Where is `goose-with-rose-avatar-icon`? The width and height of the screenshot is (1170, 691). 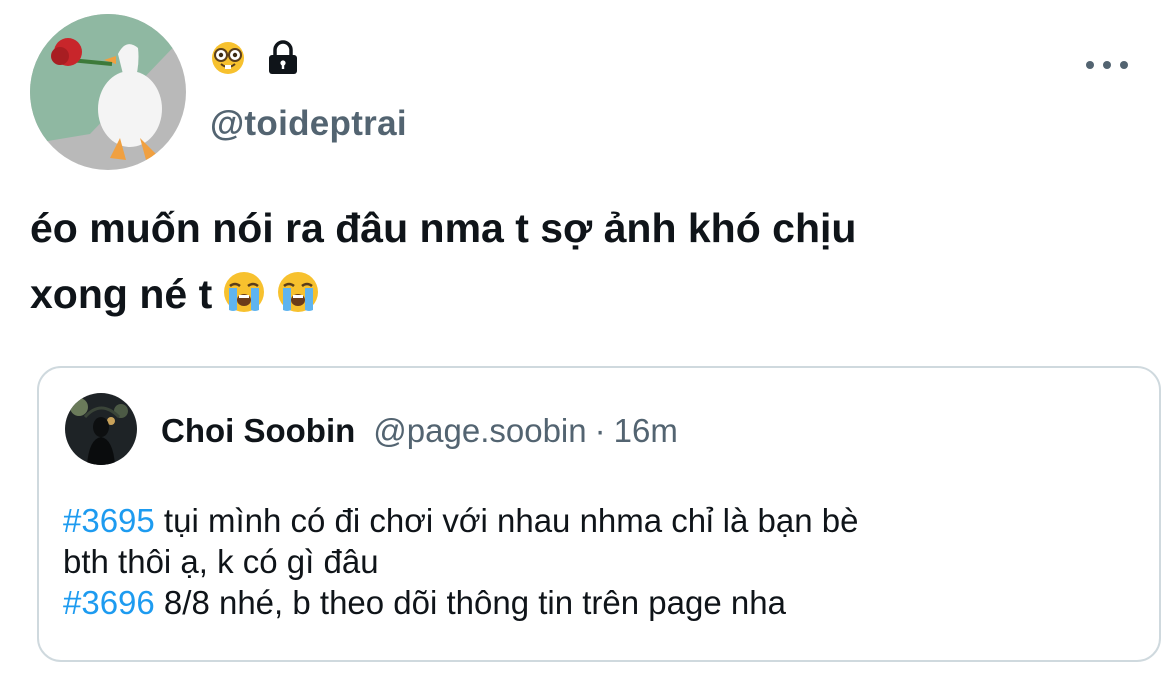
goose-with-rose-avatar-icon is located at coordinates (108, 92).